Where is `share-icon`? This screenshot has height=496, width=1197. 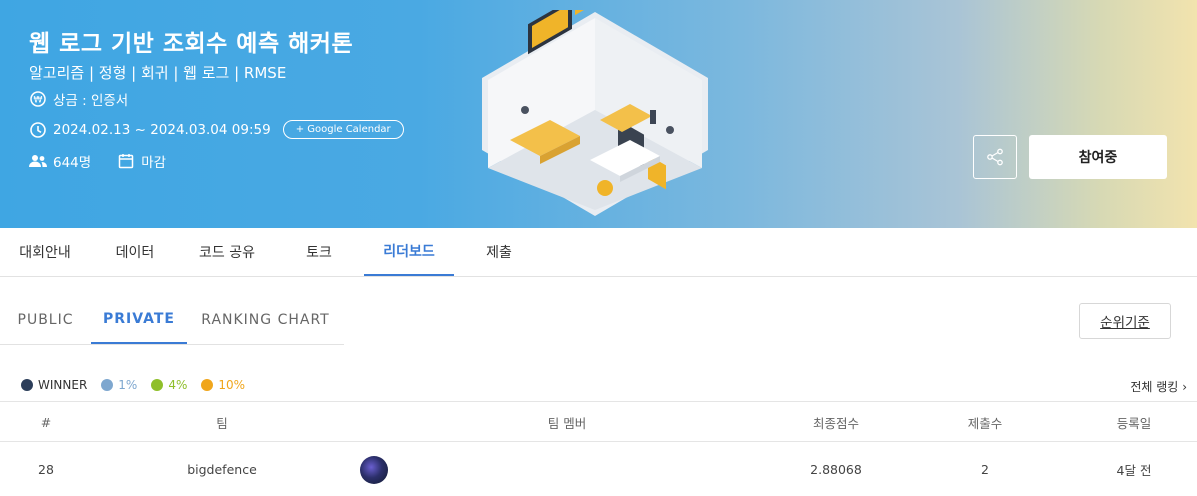 share-icon is located at coordinates (995, 157).